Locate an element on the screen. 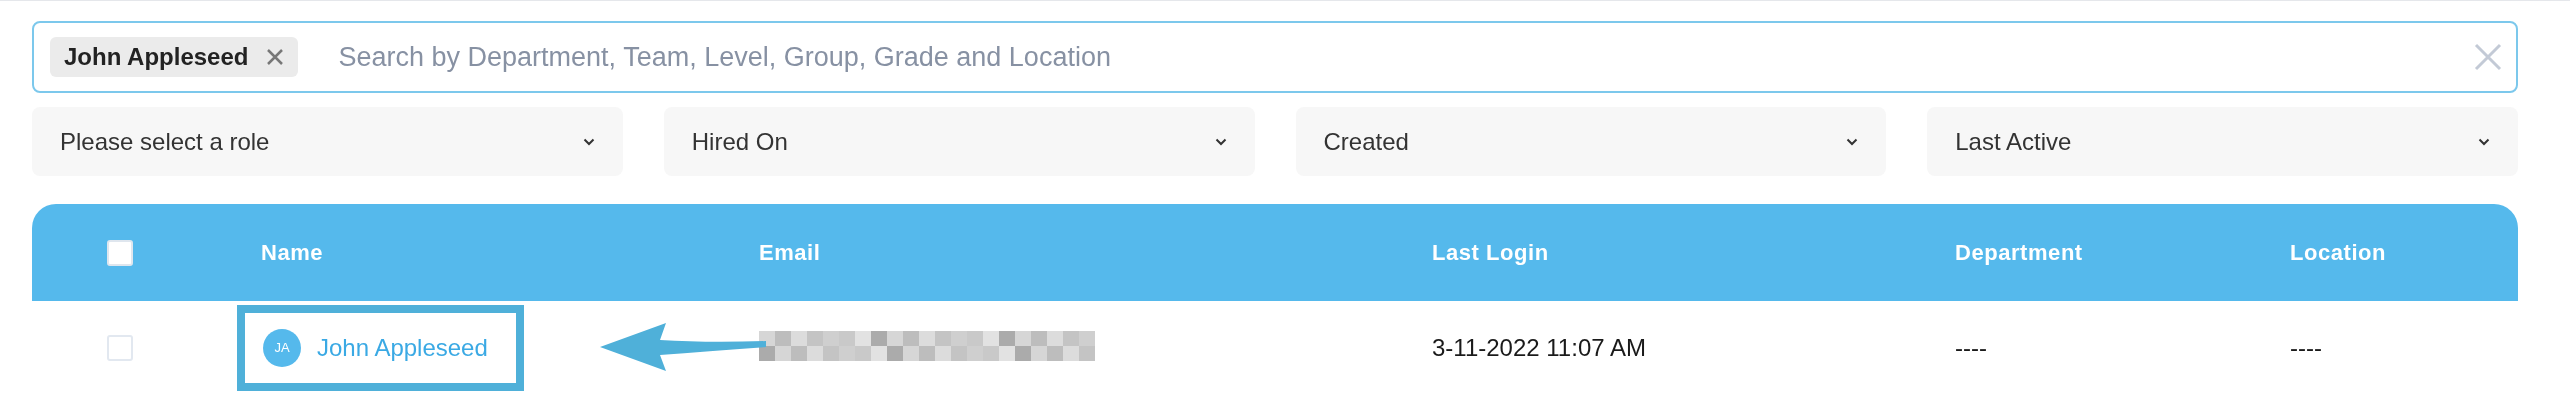  clear-icon is located at coordinates (2488, 57).